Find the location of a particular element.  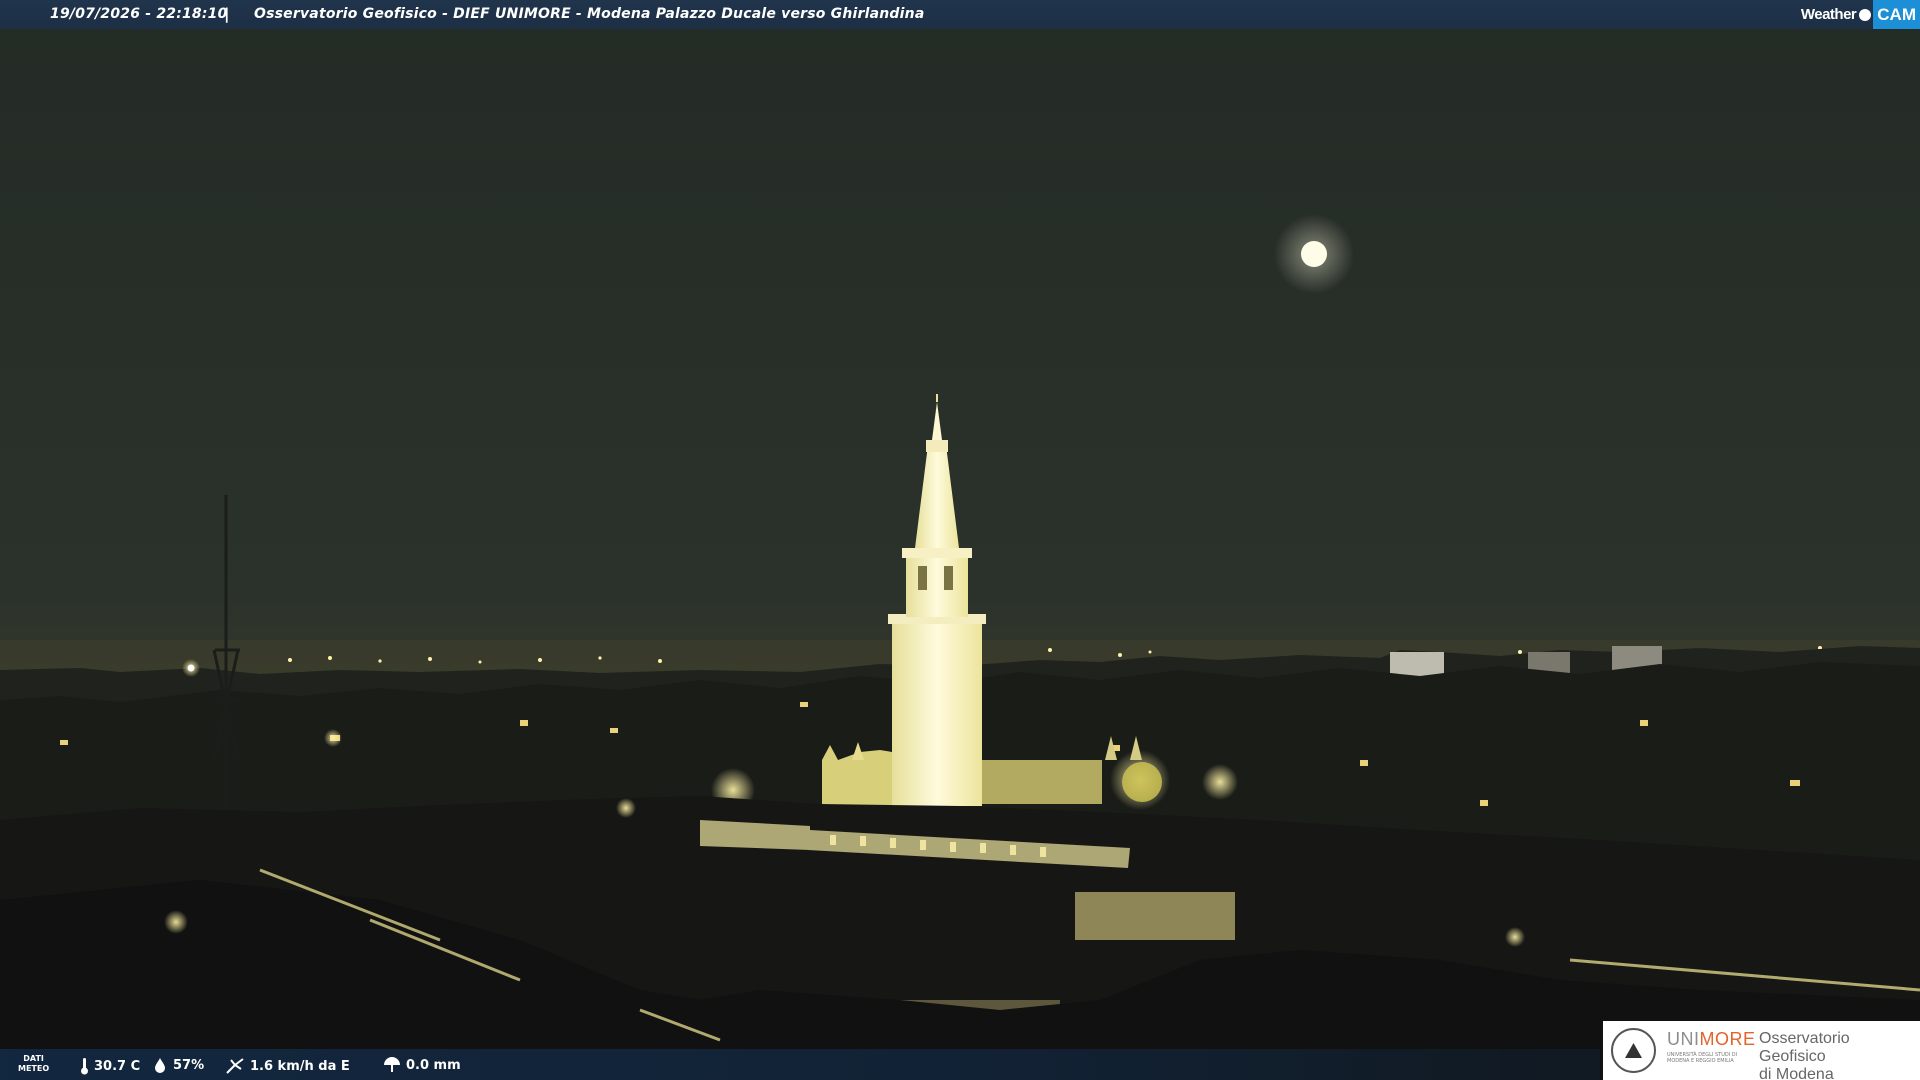

rain-gauge-icon is located at coordinates (392, 1064).